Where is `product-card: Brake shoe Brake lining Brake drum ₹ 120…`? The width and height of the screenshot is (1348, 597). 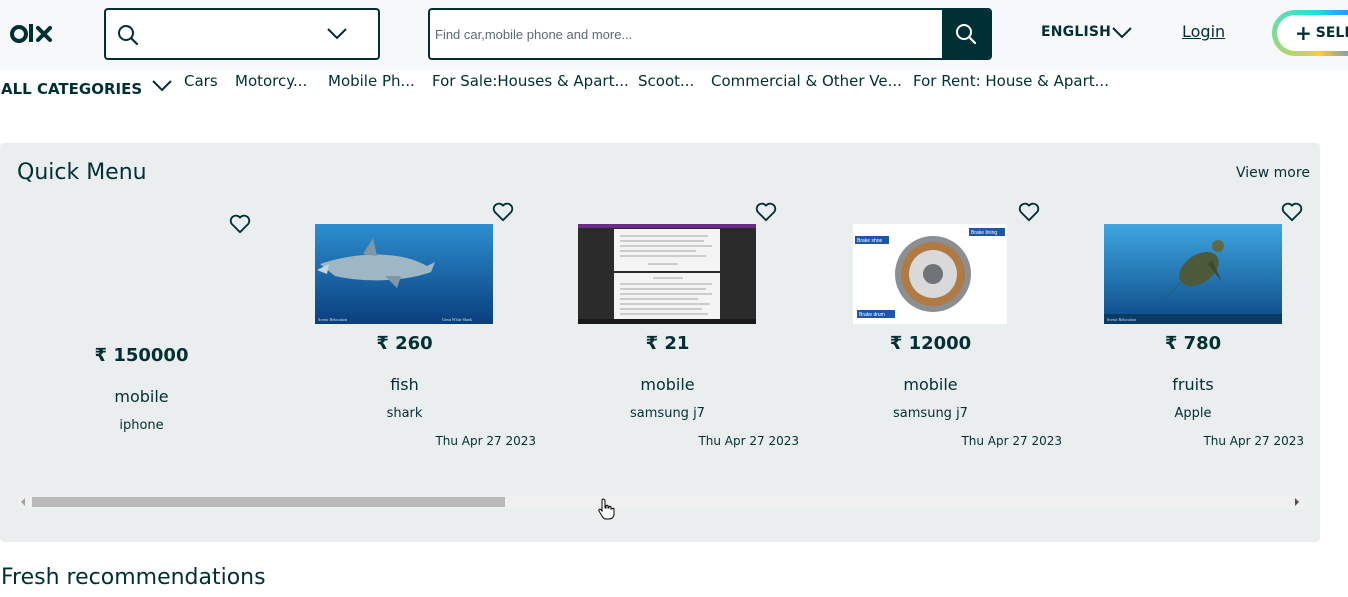
product-card: Brake shoe Brake lining Brake drum ₹ 120… is located at coordinates (930, 325).